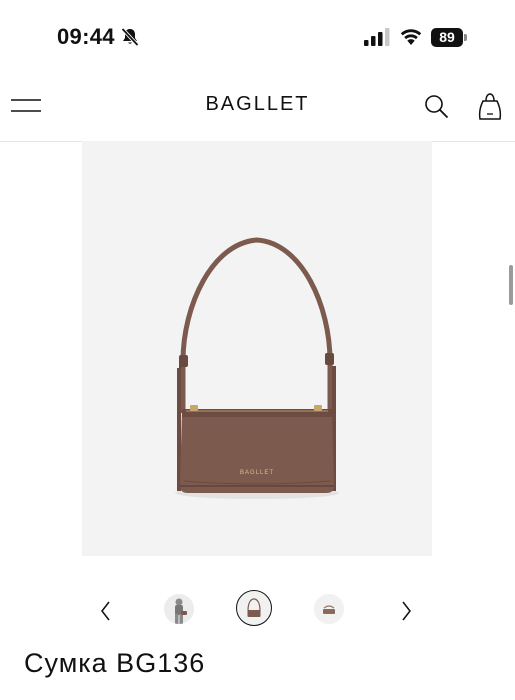 The image size is (515, 700). What do you see at coordinates (256, 473) in the screenshot?
I see `bag-brand-mark: BAGLLET` at bounding box center [256, 473].